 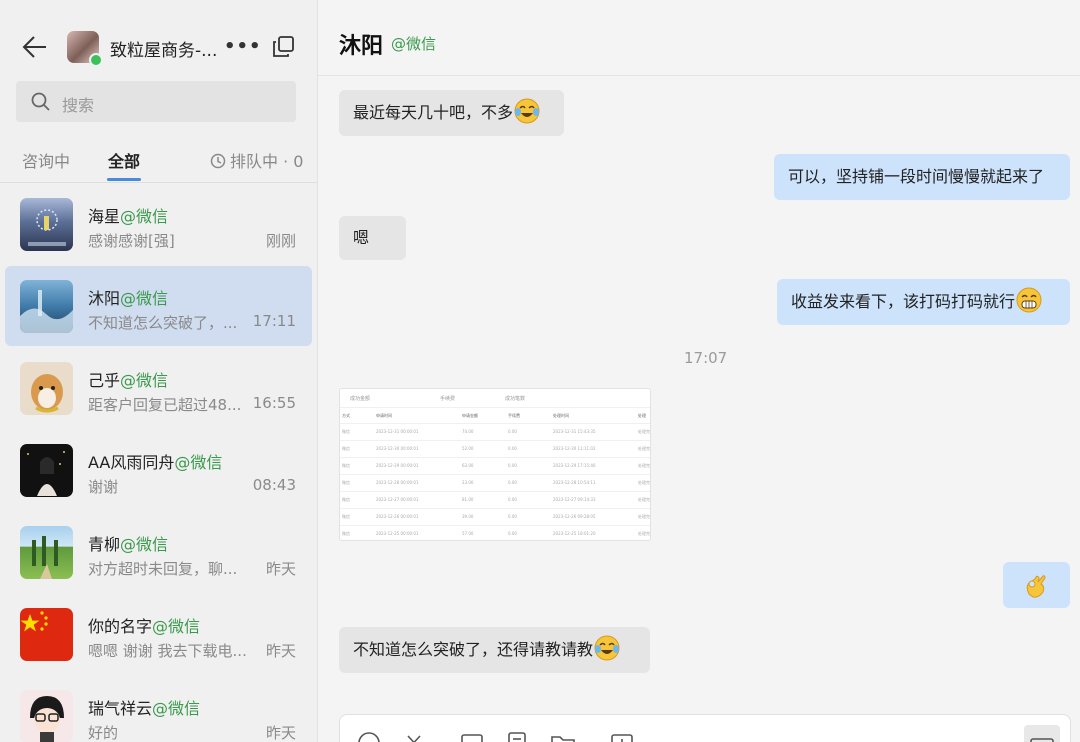 What do you see at coordinates (1042, 733) in the screenshot?
I see `keyboard-icon` at bounding box center [1042, 733].